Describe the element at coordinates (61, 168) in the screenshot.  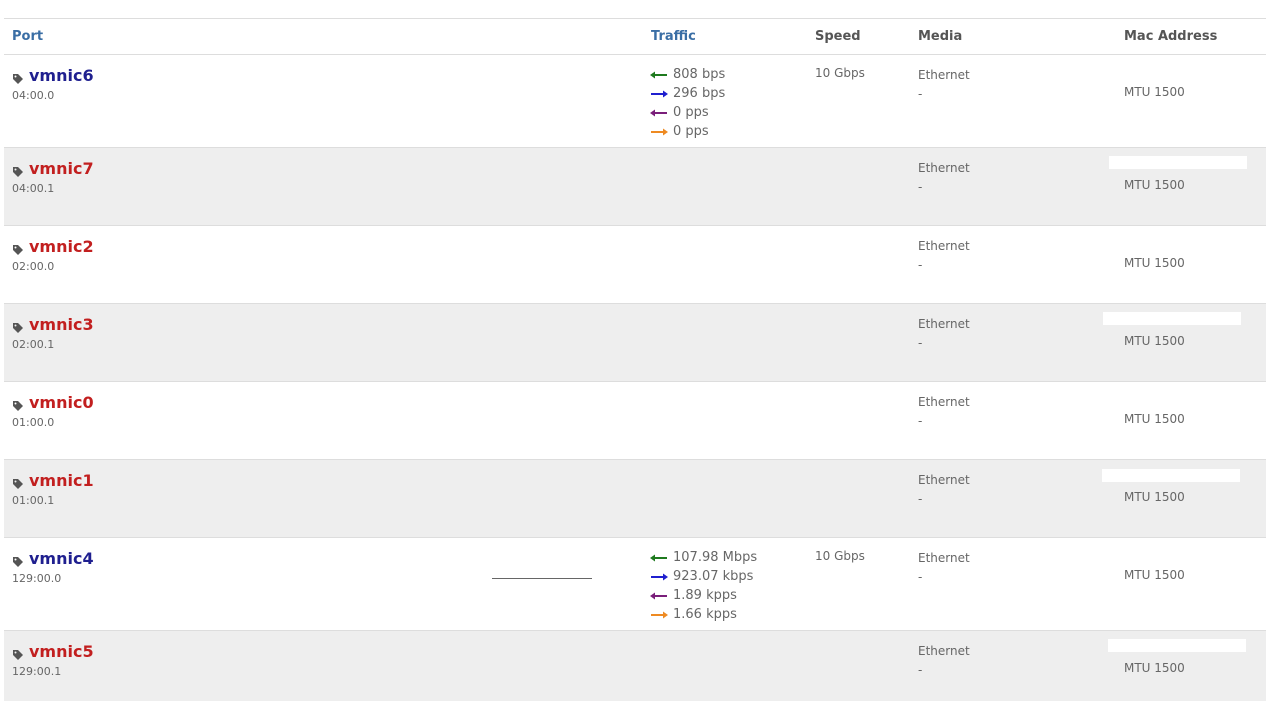
I see `port-name: vmnic7` at that location.